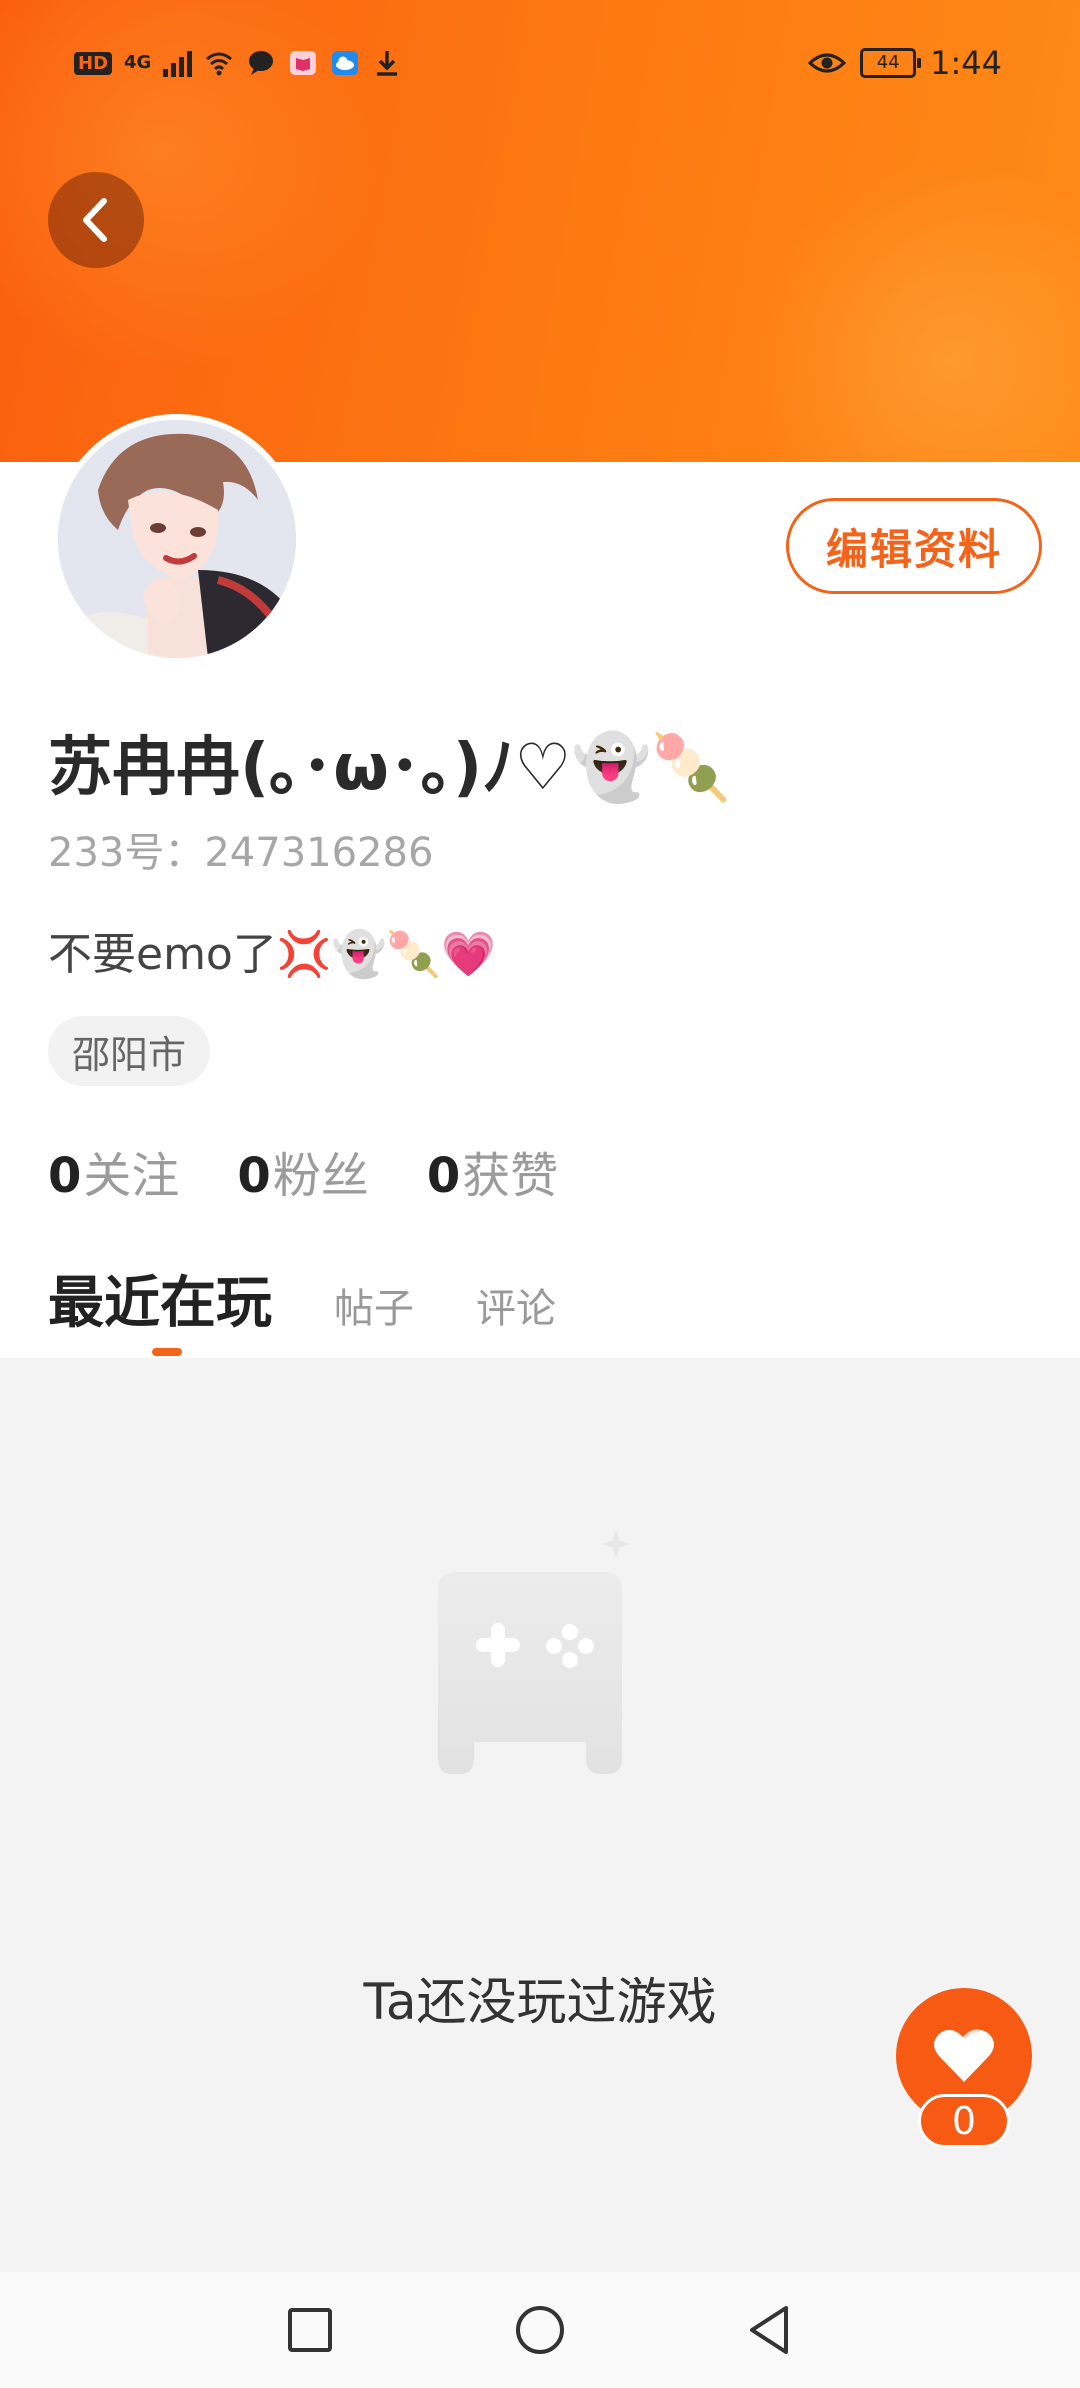  I want to click on avatar-illustration, so click(177, 539).